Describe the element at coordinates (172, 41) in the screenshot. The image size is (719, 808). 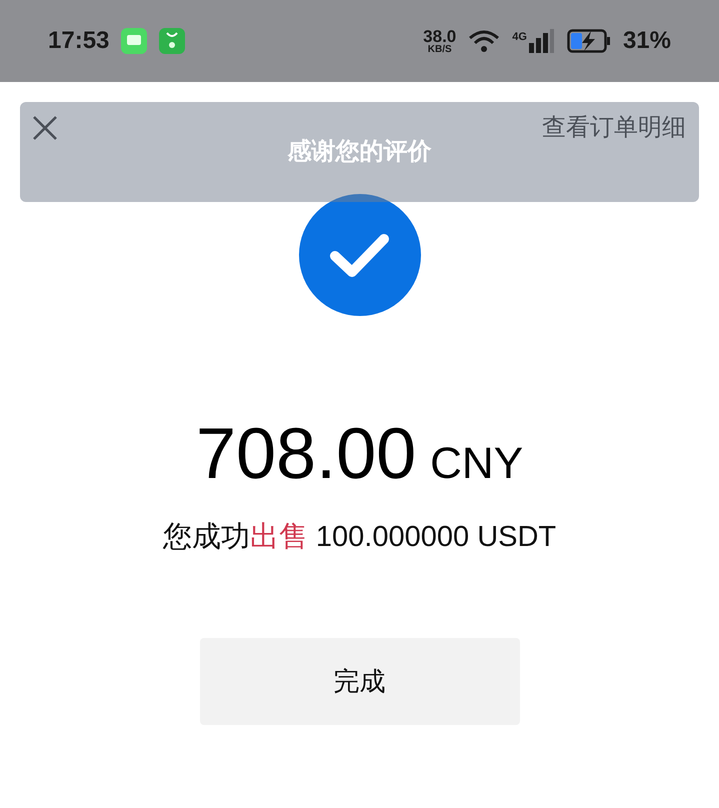
I see `app-icon` at that location.